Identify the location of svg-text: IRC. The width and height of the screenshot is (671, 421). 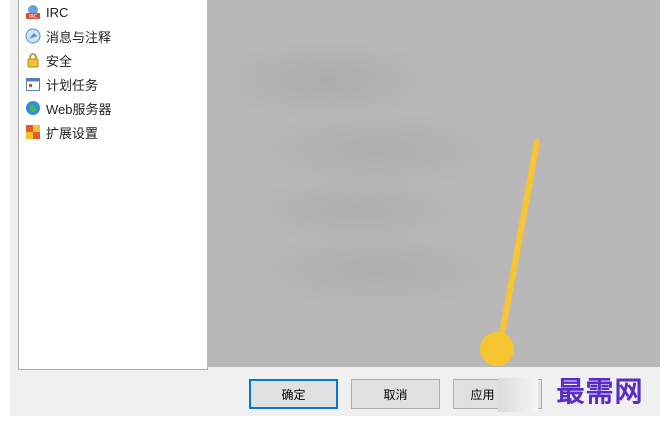
(33, 17).